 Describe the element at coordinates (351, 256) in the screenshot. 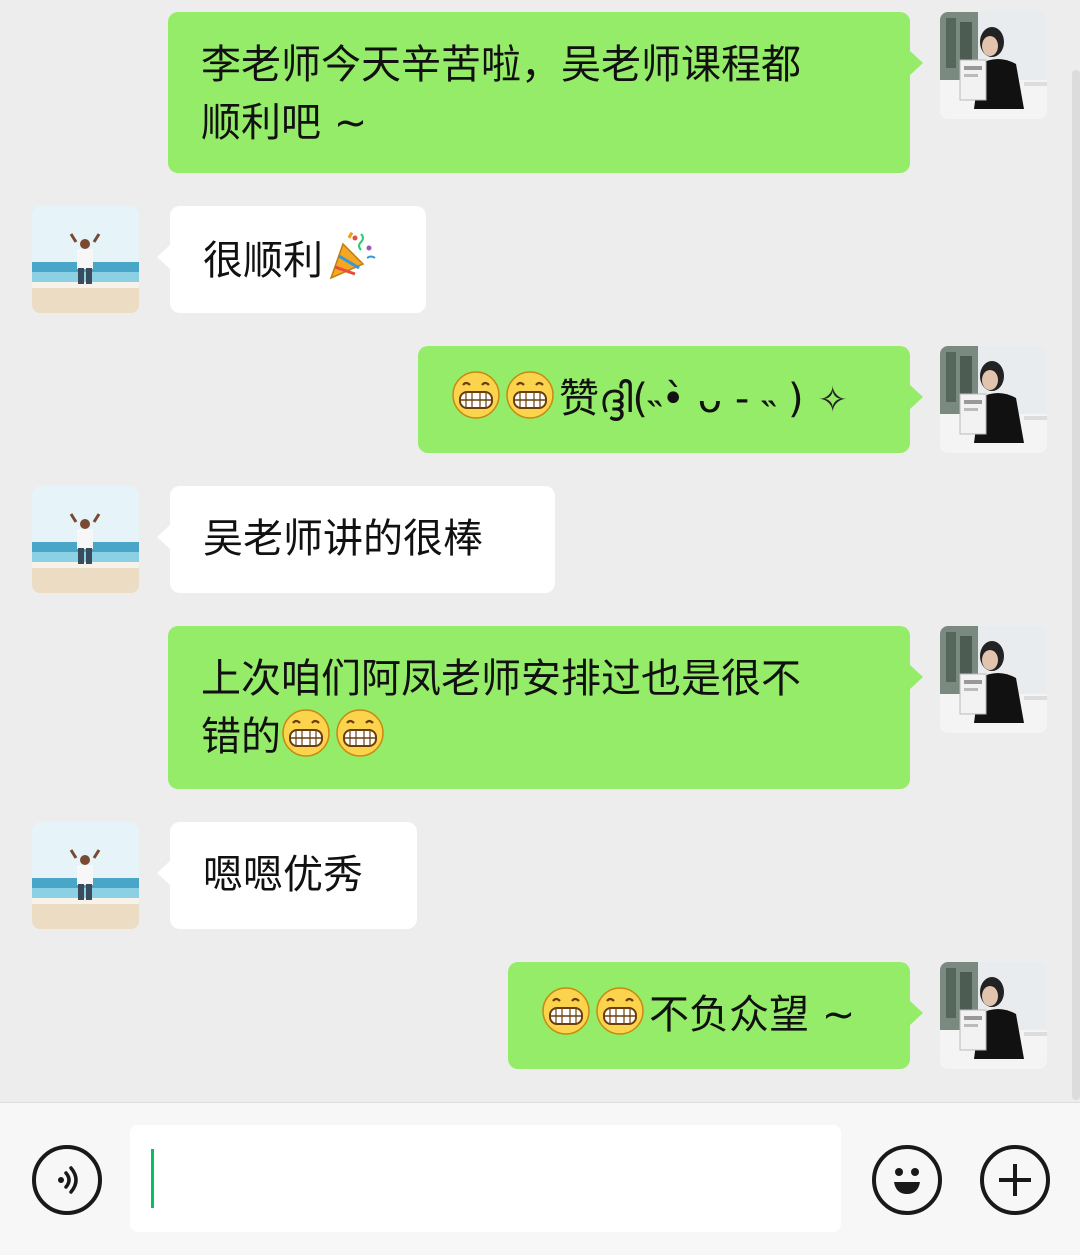

I see `party-popper-icon` at that location.